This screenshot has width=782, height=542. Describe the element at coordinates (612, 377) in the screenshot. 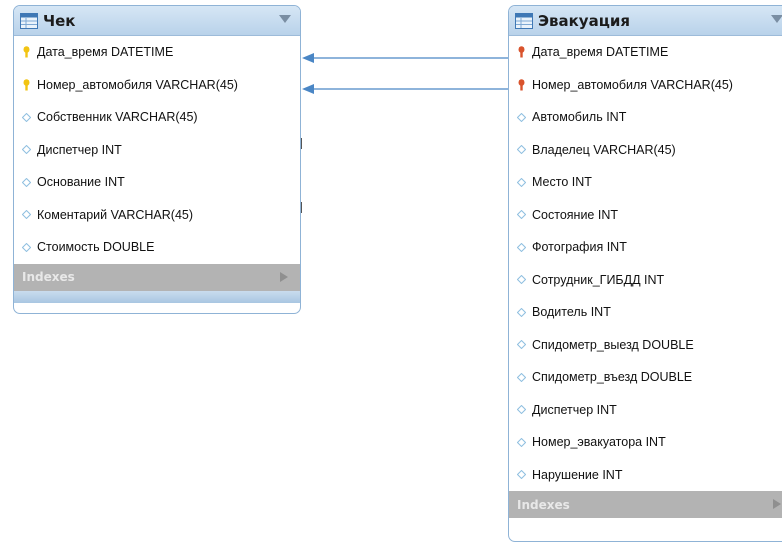

I see `column-label: Спидометр_въезд DOUBLE` at that location.